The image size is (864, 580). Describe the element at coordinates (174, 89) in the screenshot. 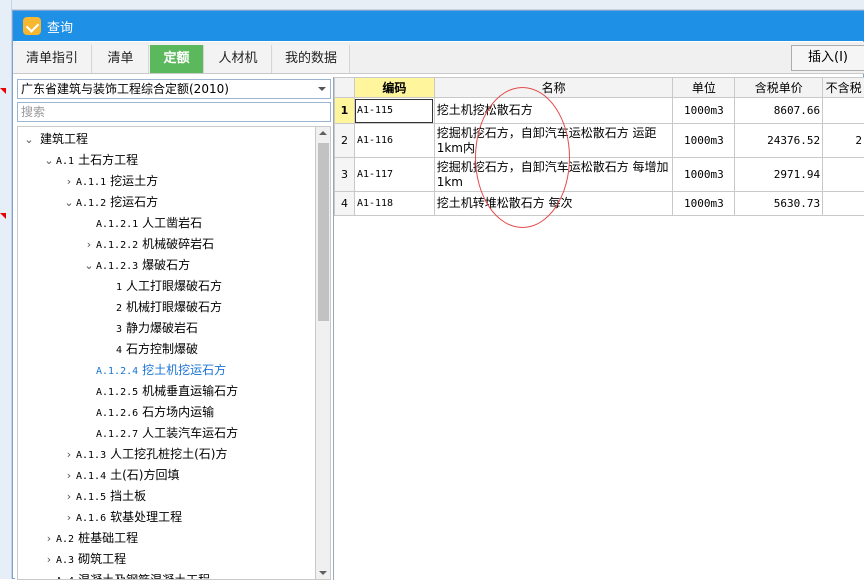

I see `quota-library-select: 广东省建筑与装饰工程综合定额(2010)` at that location.